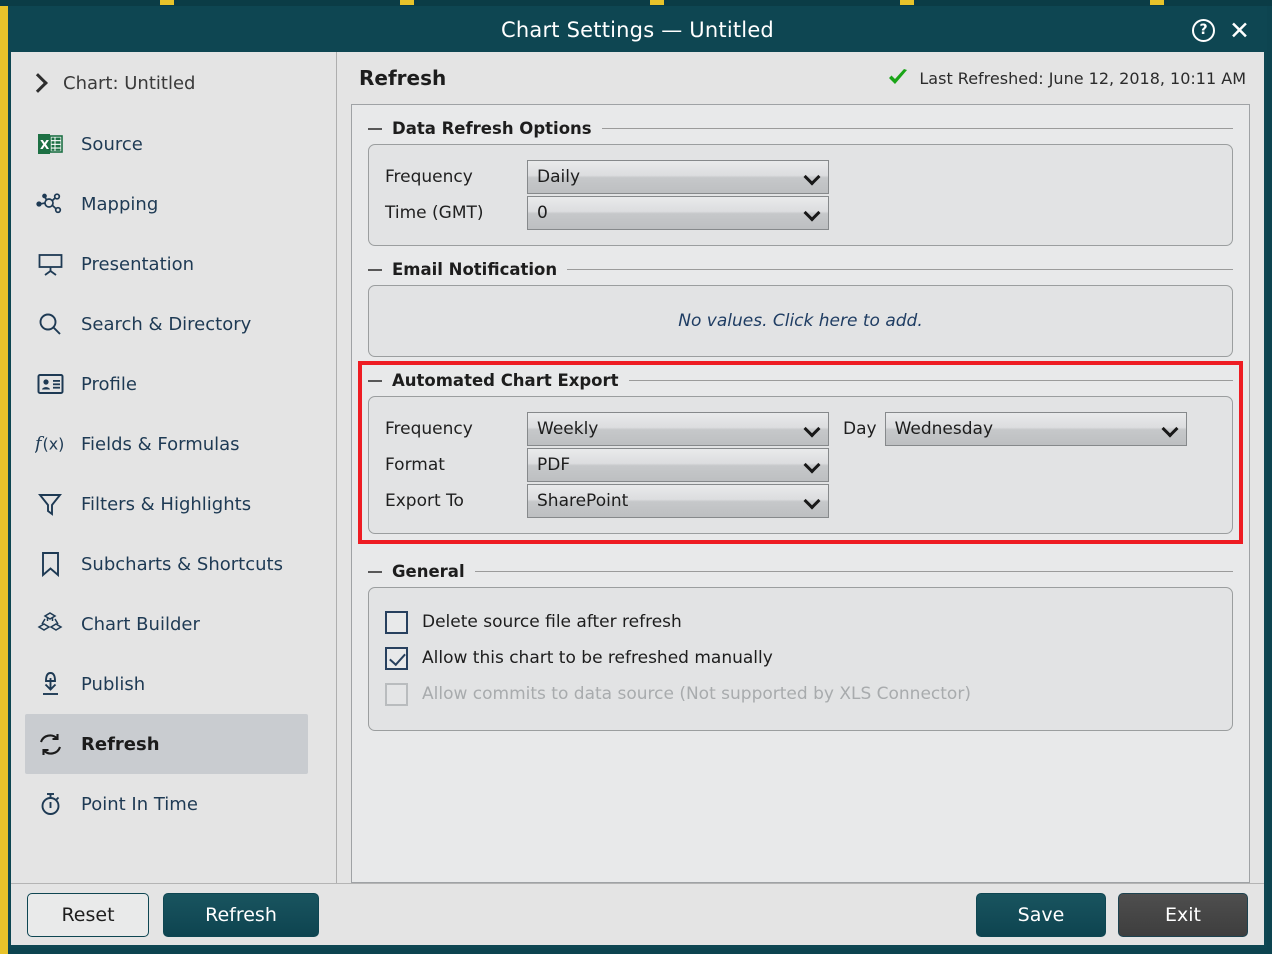  I want to click on email-notification-empty-text: No values. Click here to add., so click(800, 321).